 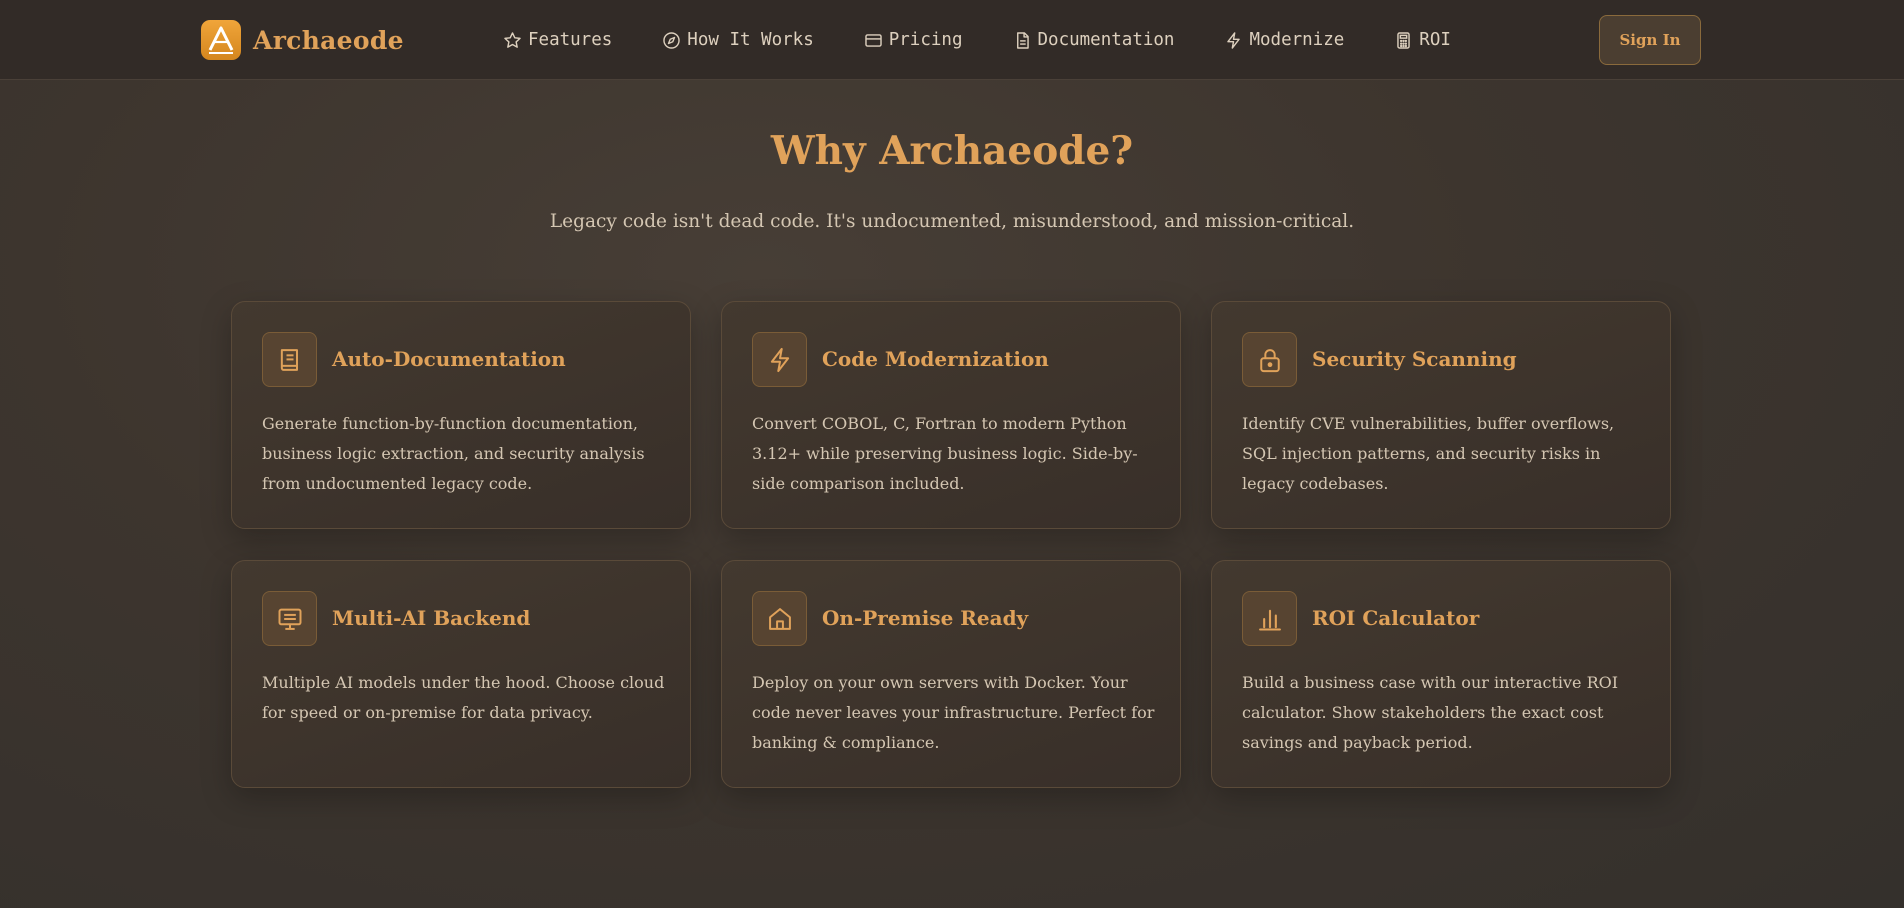 I want to click on lock-icon, so click(x=1269, y=359).